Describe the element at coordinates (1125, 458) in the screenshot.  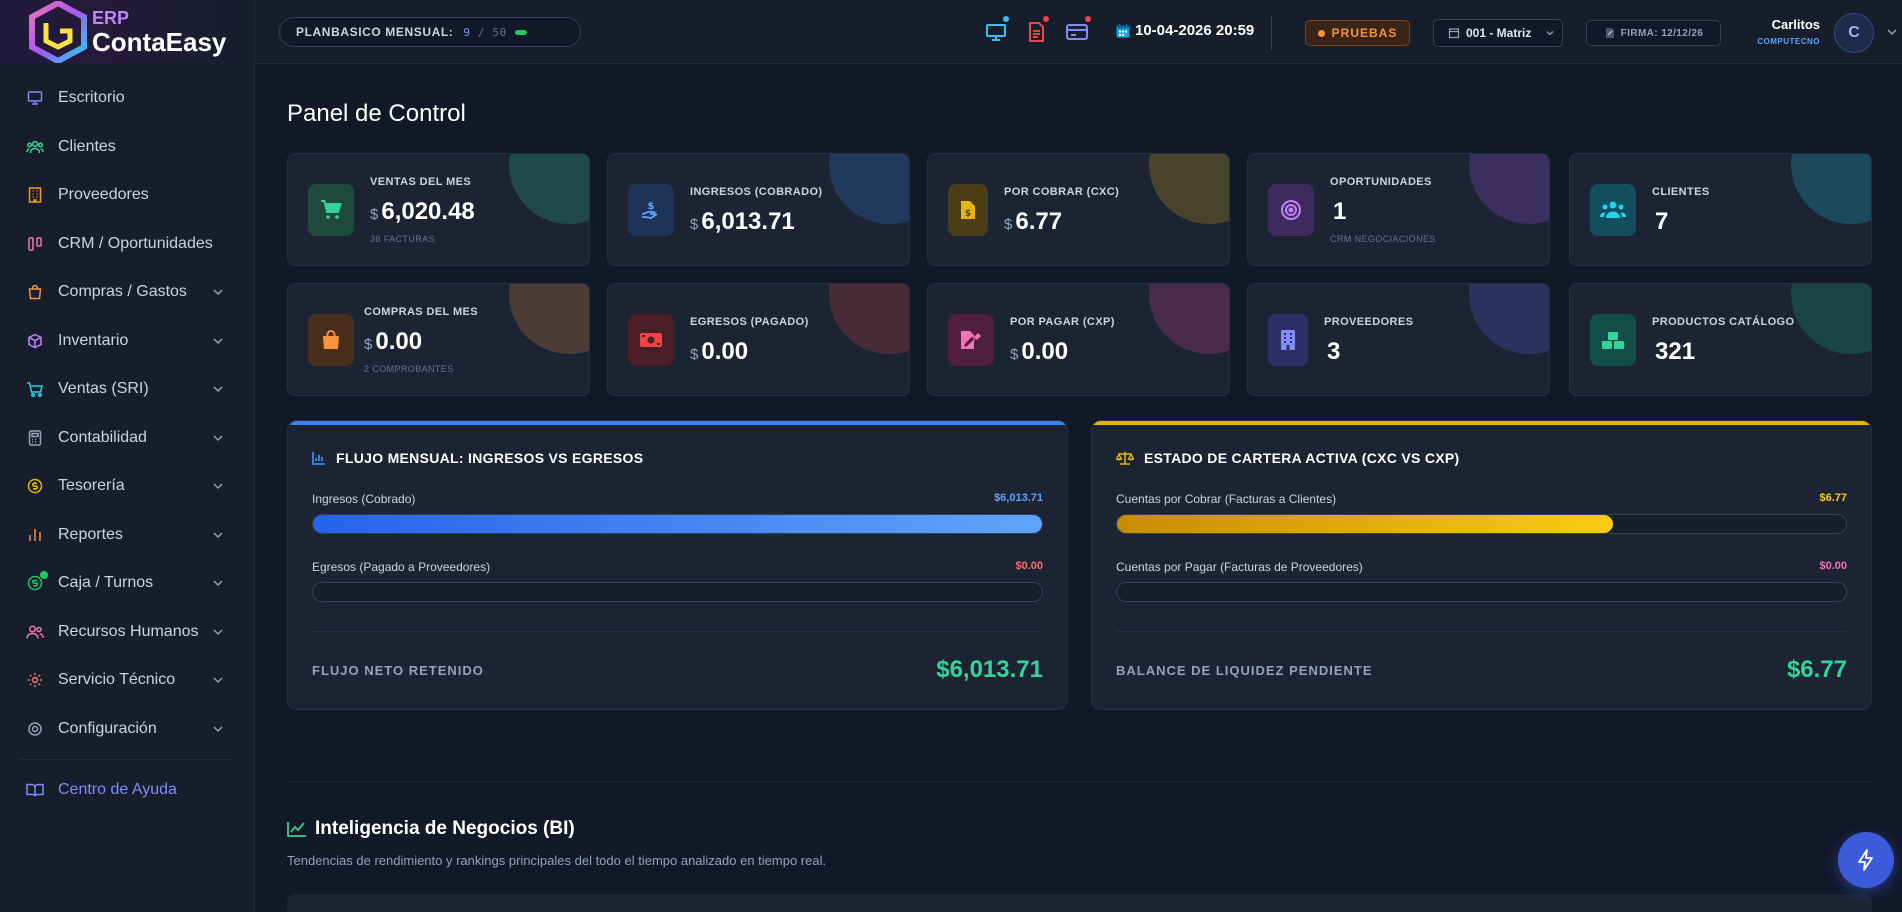
I see `scale-icon` at that location.